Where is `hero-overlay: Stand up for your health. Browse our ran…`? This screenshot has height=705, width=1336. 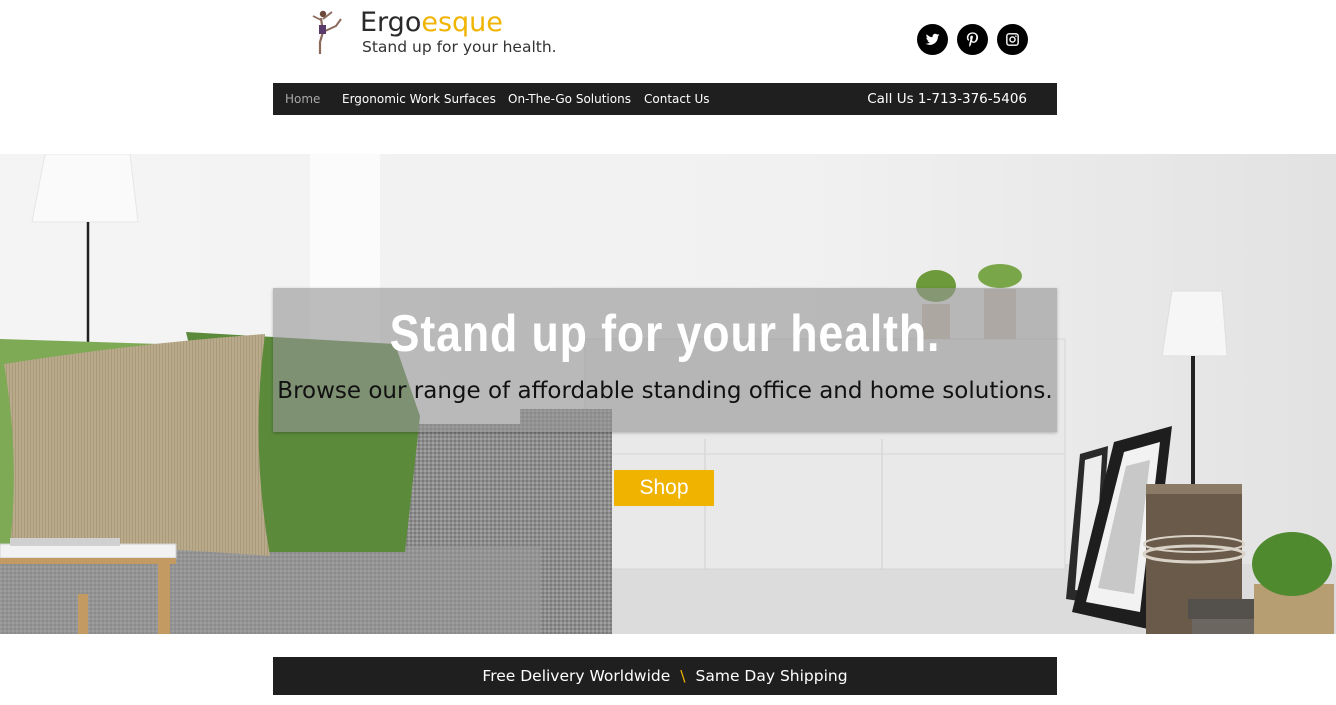 hero-overlay: Stand up for your health. Browse our ran… is located at coordinates (665, 360).